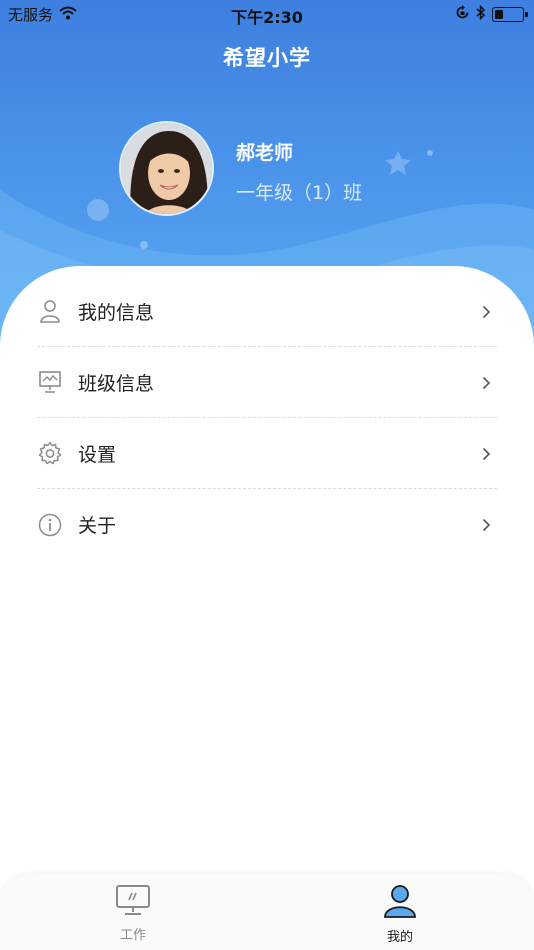 The image size is (534, 950). I want to click on status-time: 下午2:30, so click(267, 17).